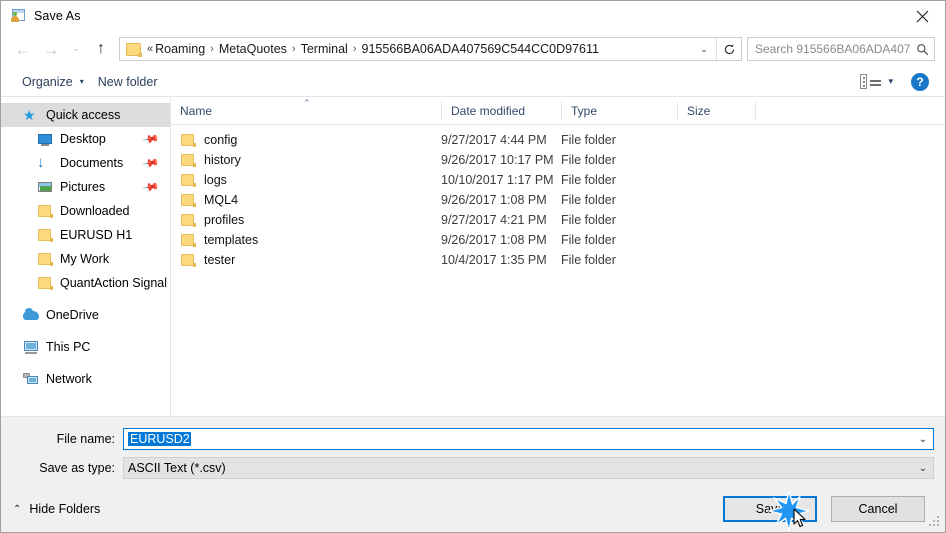 This screenshot has width=946, height=533. I want to click on hide-folders-button: ⌃ Hide Folders, so click(56, 509).